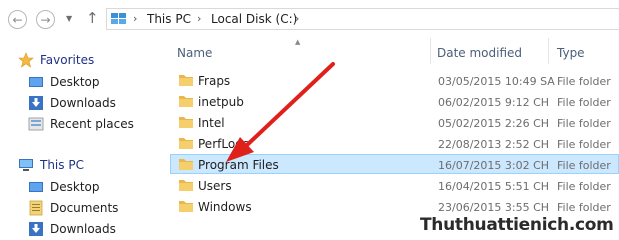  I want to click on nav-group-this-pc: This PC, so click(51, 165).